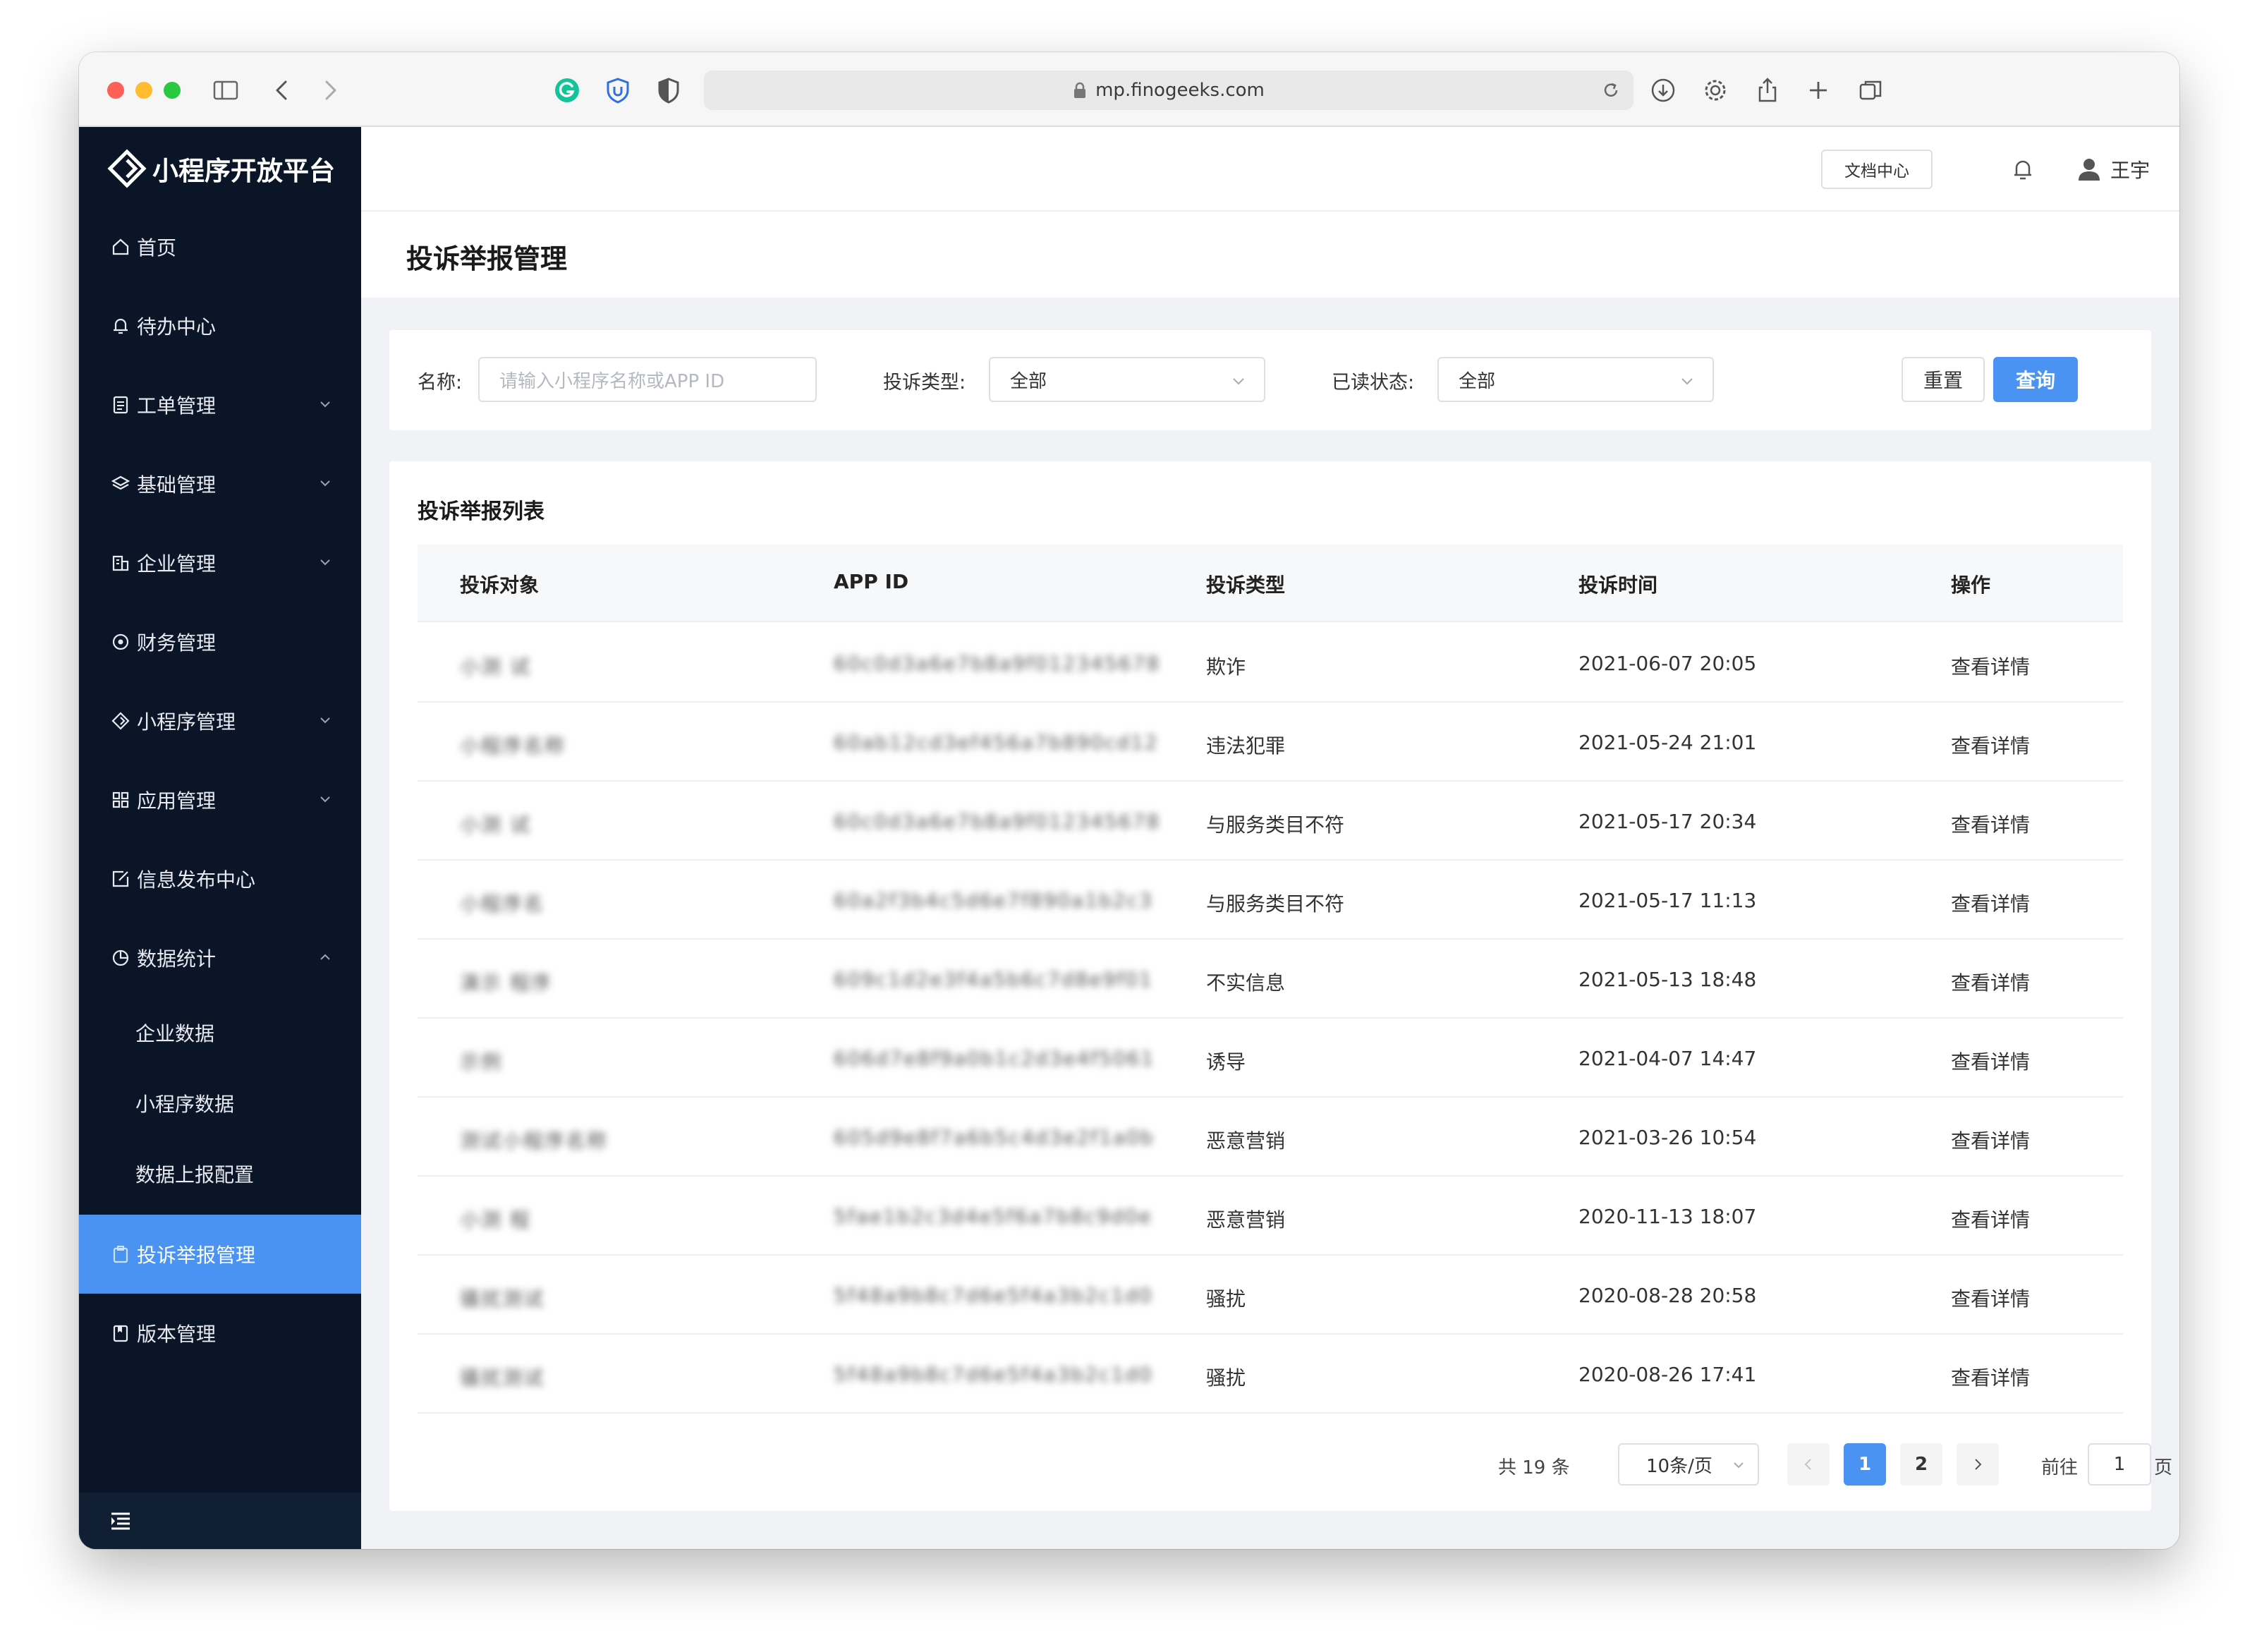 The height and width of the screenshot is (1652, 2257). What do you see at coordinates (220, 1103) in the screenshot?
I see `sidebar-subitem-miniprogram-data: 小程序数据` at bounding box center [220, 1103].